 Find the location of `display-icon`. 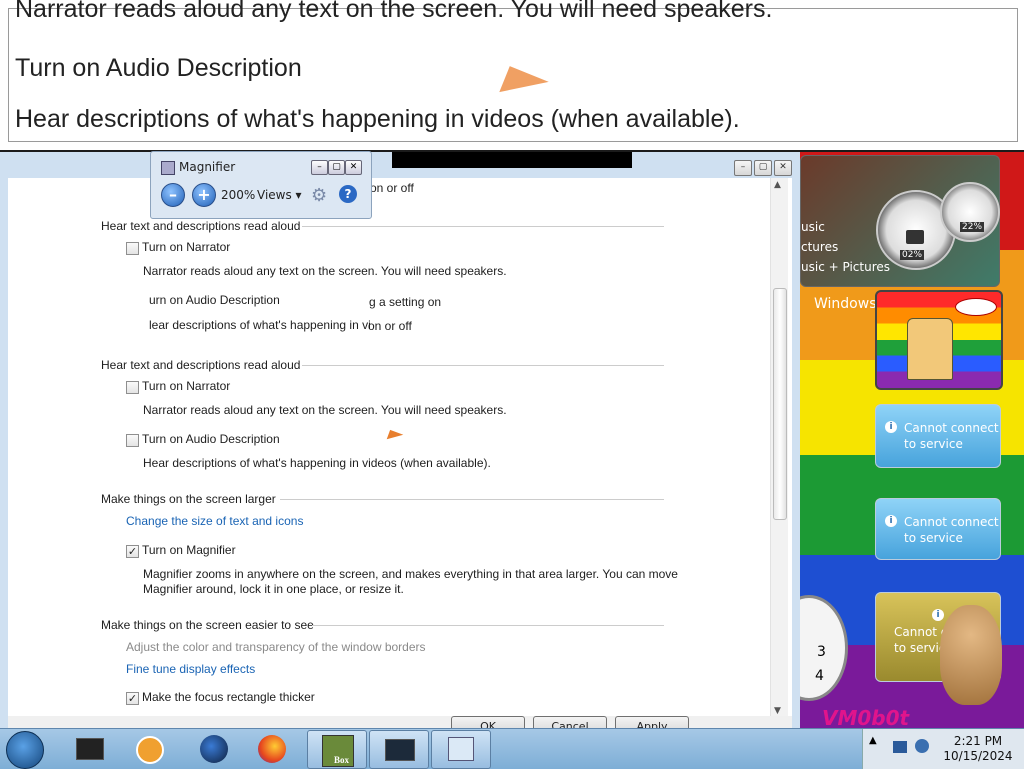

display-icon is located at coordinates (400, 750).